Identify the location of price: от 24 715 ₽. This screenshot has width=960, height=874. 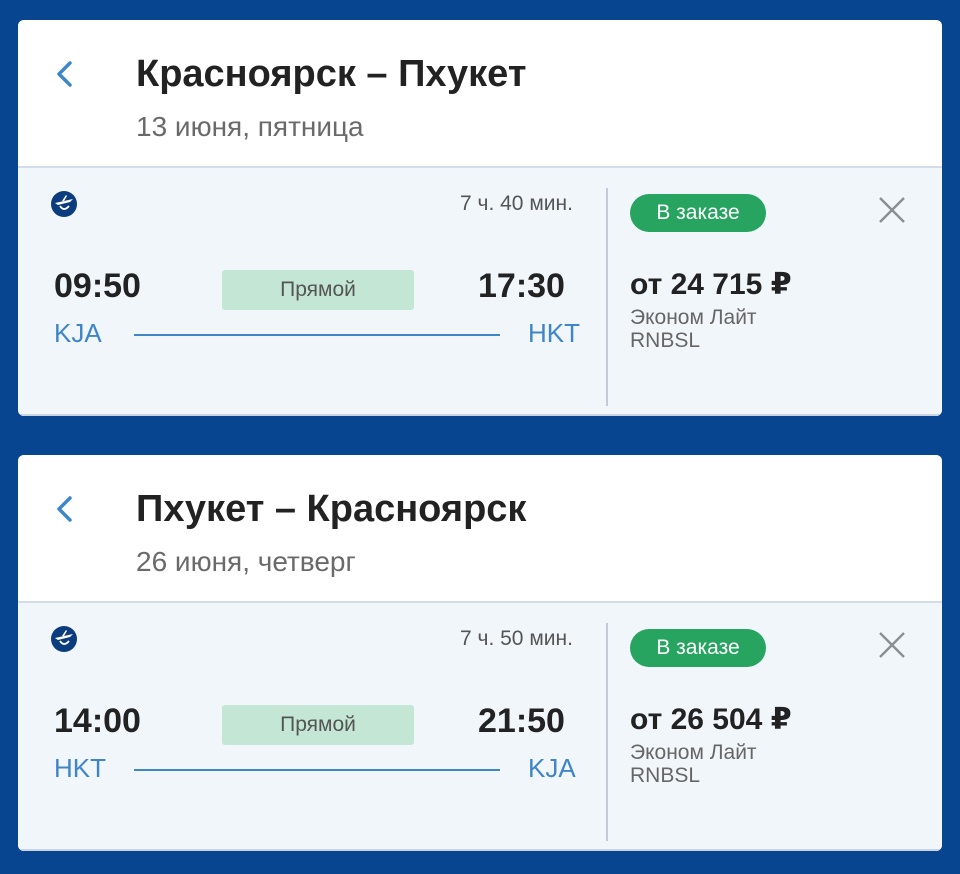
(711, 284).